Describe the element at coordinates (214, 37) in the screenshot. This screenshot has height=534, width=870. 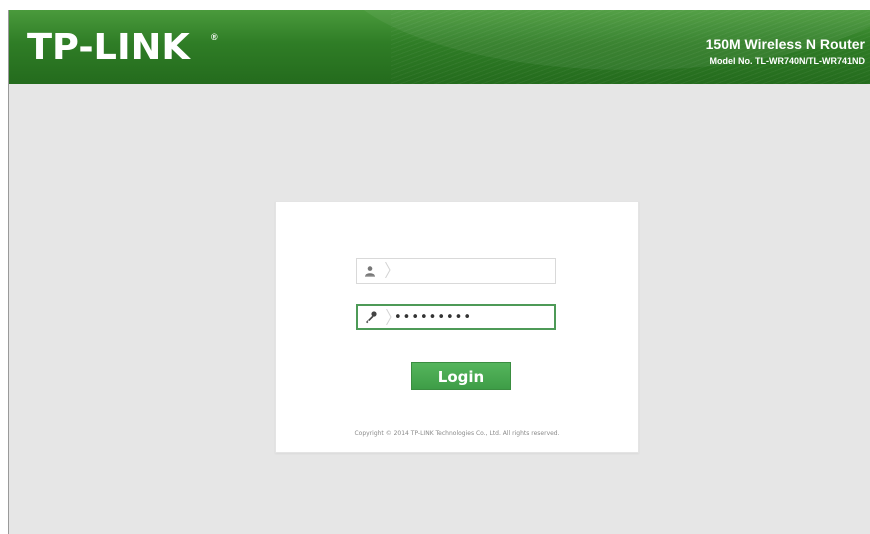
I see `registered-mark: ®` at that location.